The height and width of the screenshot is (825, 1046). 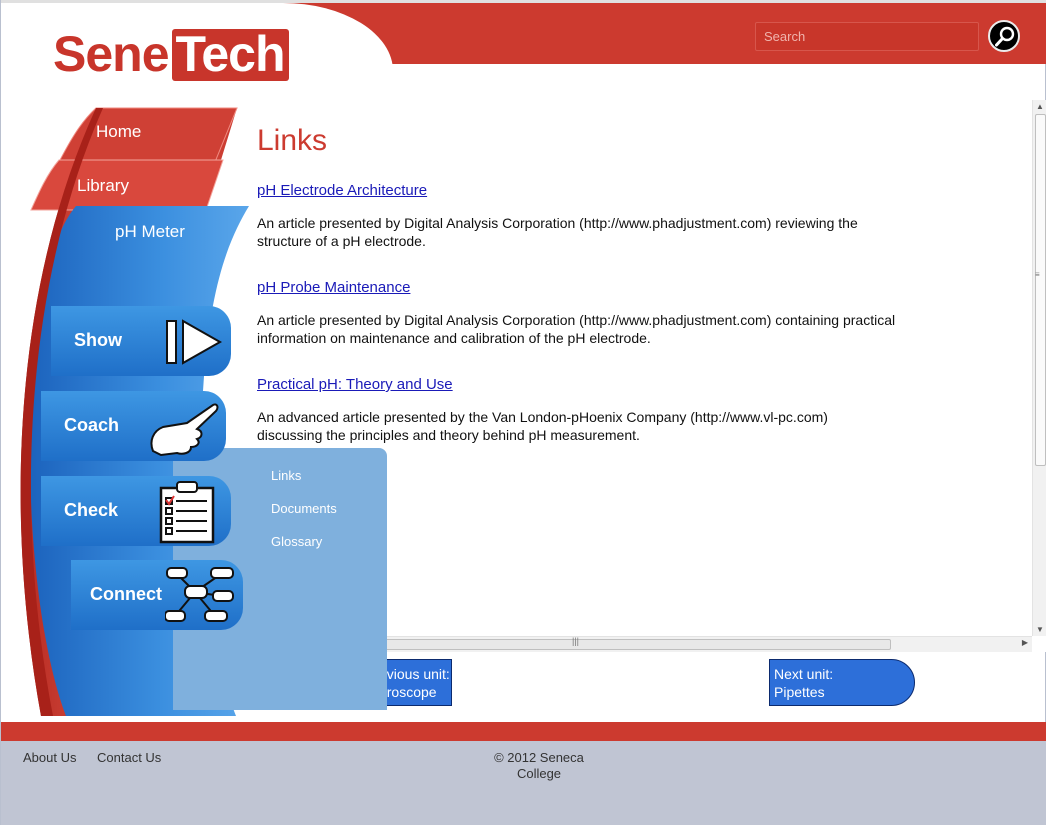 I want to click on search-button, so click(x=1004, y=36).